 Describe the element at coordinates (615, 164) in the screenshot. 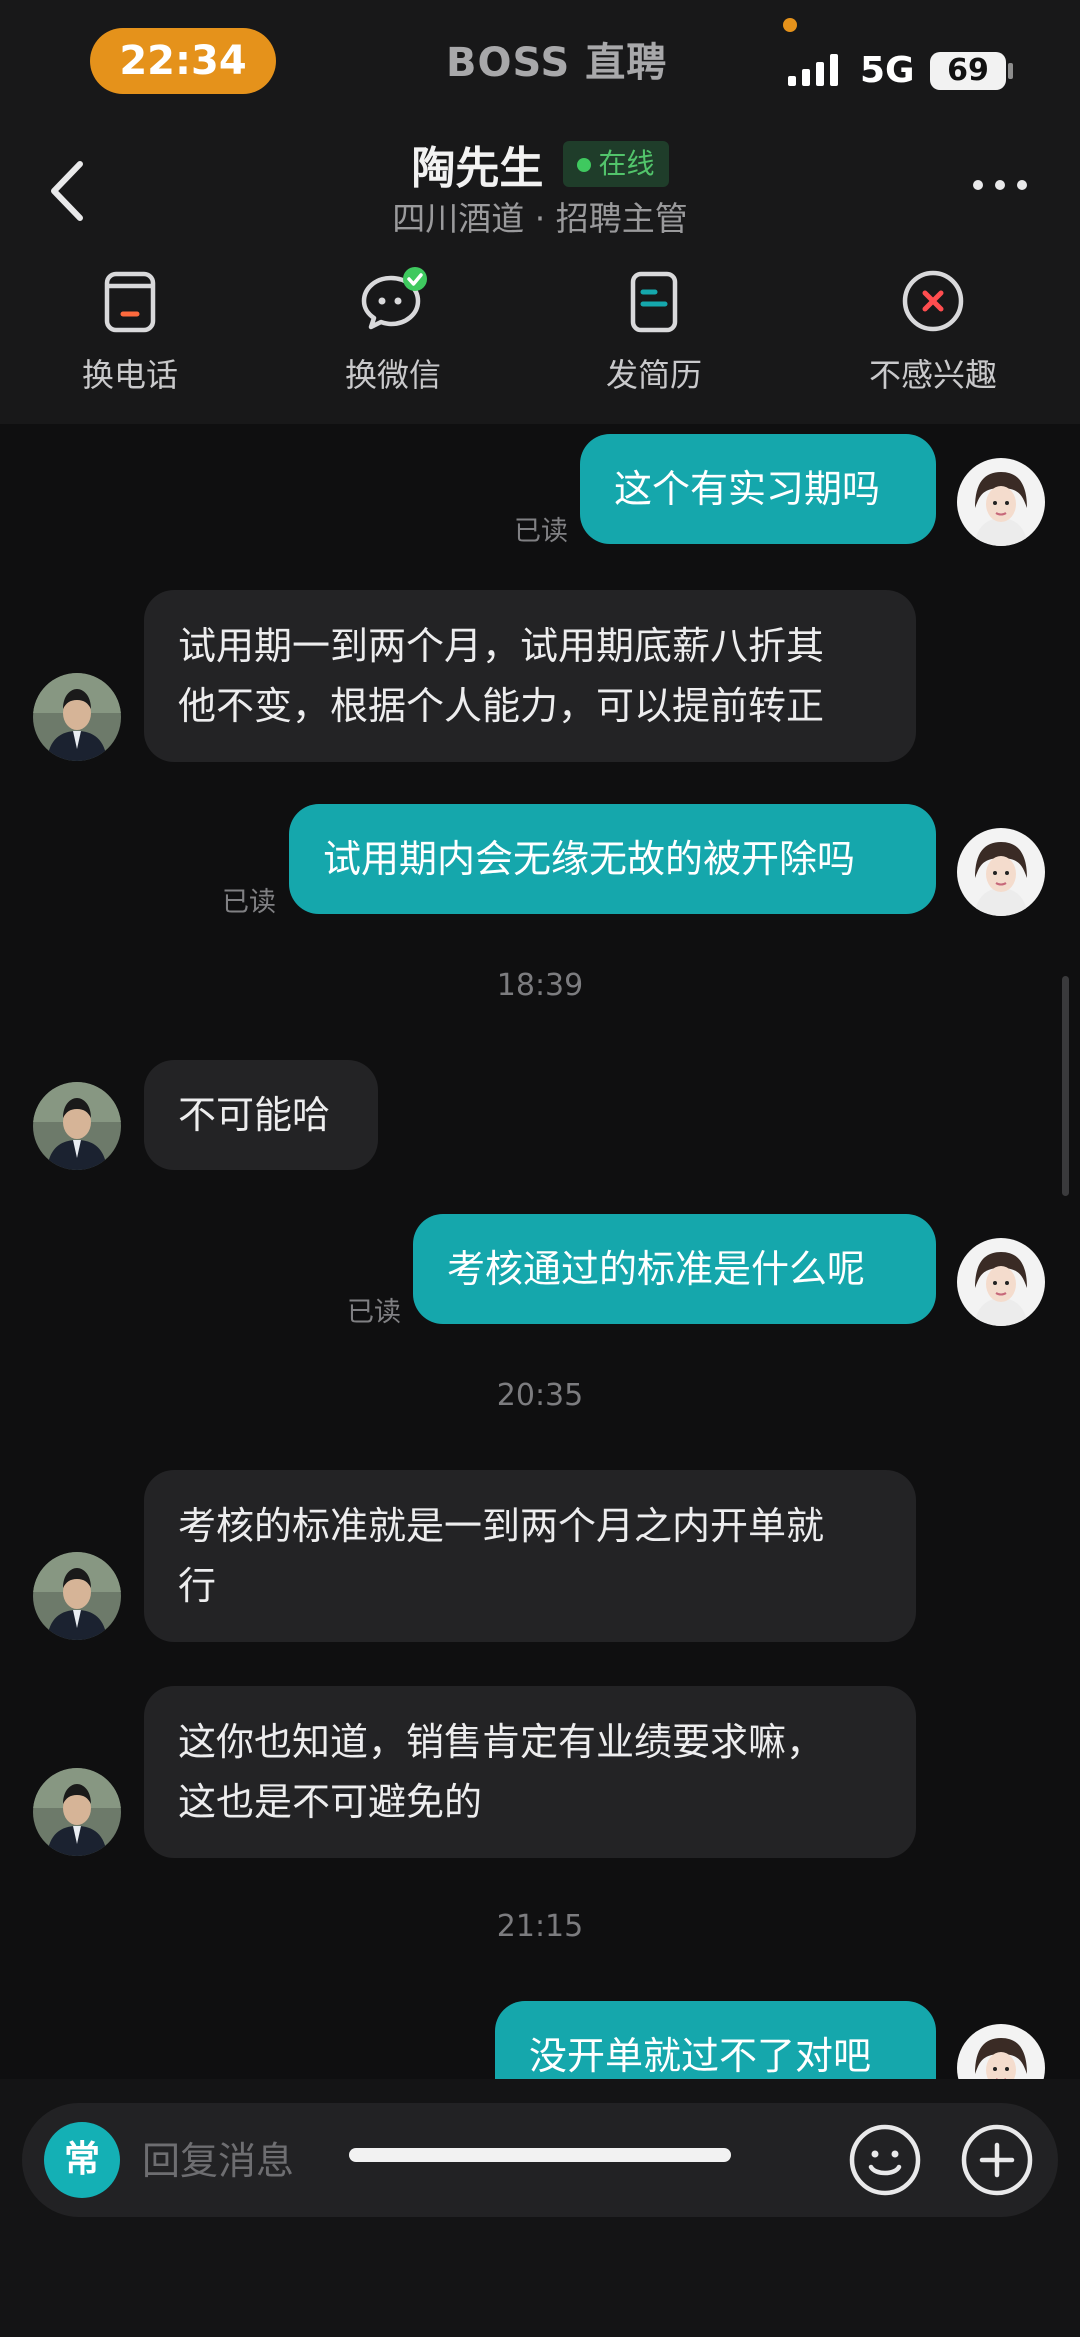

I see `online-status-badge: 在线` at that location.